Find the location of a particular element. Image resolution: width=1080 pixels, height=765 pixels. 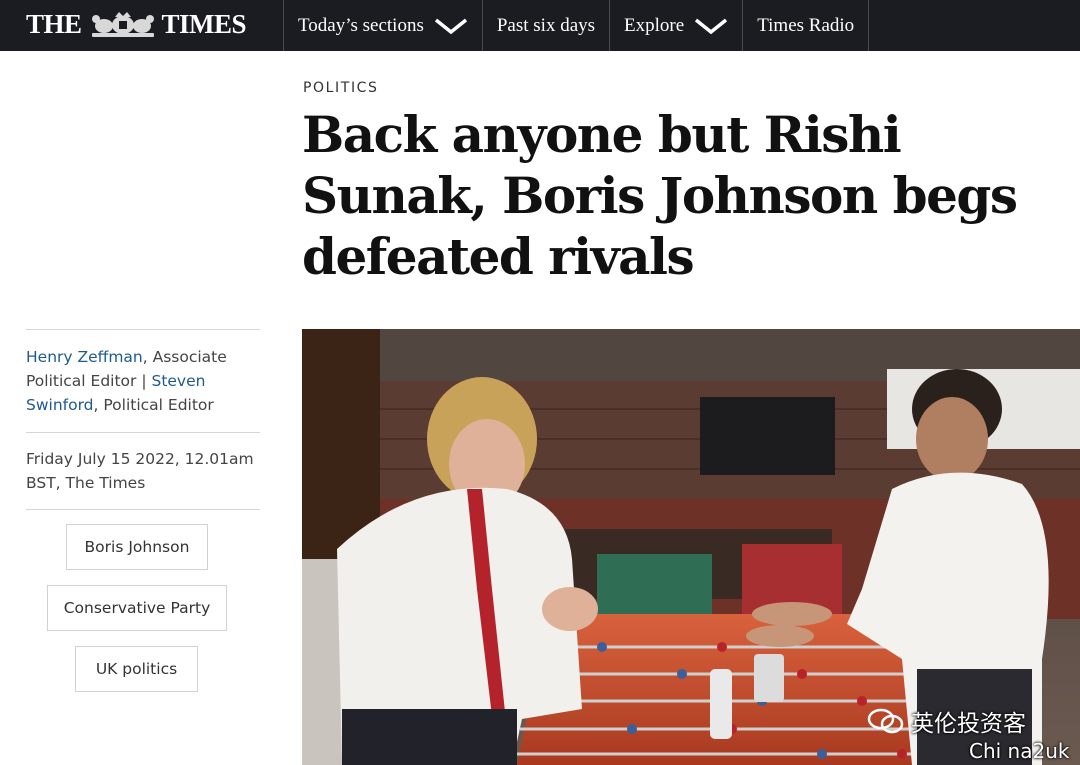

watermark-account-name: 英伦投资客 is located at coordinates (968, 724).